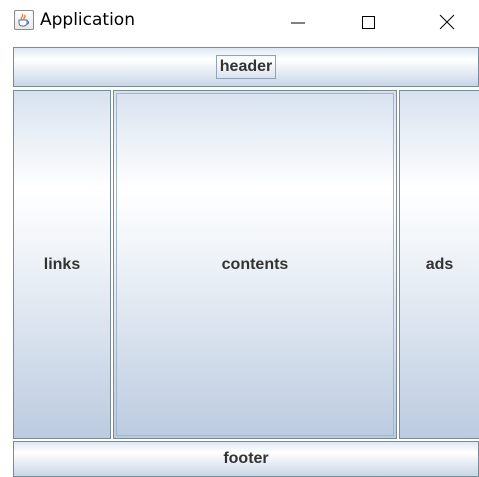 The height and width of the screenshot is (477, 479). Describe the element at coordinates (24, 20) in the screenshot. I see `java-cup-icon` at that location.